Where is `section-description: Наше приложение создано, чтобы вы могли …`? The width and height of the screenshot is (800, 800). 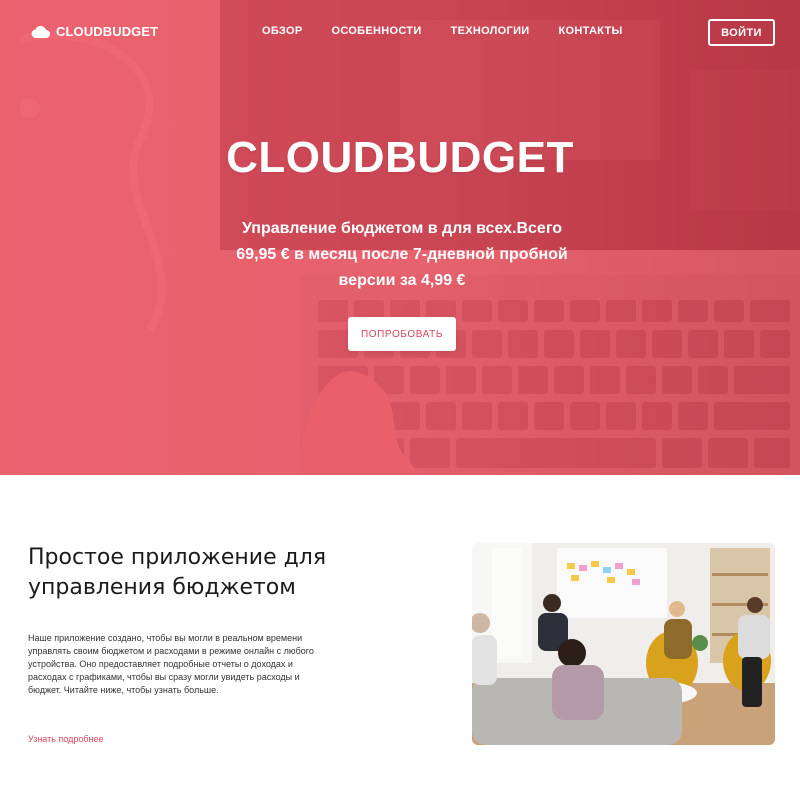 section-description: Наше приложение создано, чтобы вы могли … is located at coordinates (171, 664).